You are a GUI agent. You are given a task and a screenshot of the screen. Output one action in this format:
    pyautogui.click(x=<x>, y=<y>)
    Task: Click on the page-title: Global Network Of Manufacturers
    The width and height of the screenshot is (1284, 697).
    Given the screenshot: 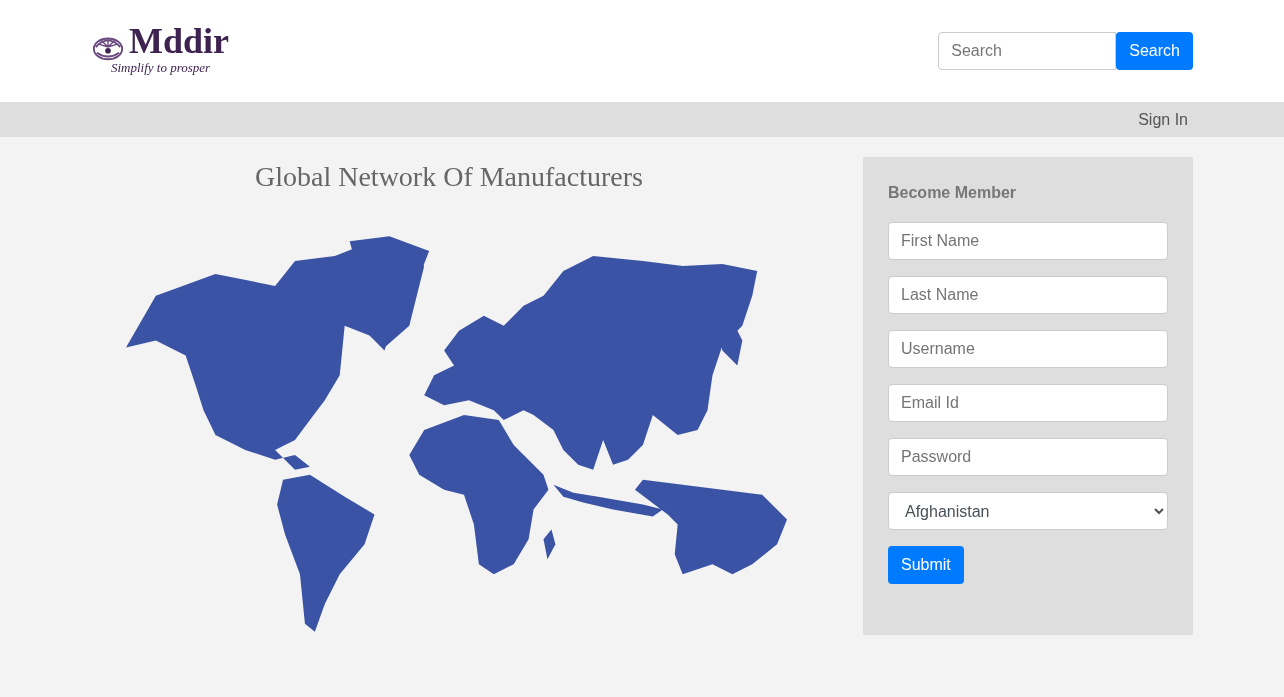 What is the action you would take?
    pyautogui.click(x=449, y=177)
    